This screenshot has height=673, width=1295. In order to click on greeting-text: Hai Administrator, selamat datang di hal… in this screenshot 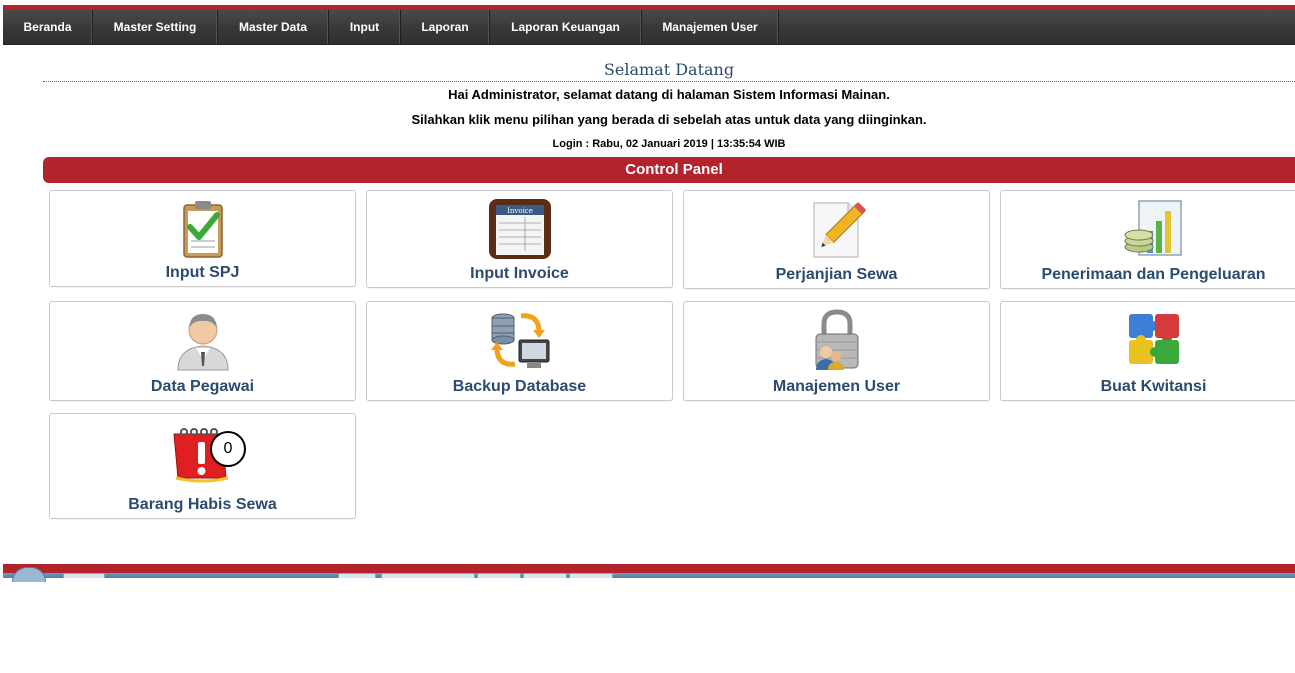, I will do `click(669, 94)`.